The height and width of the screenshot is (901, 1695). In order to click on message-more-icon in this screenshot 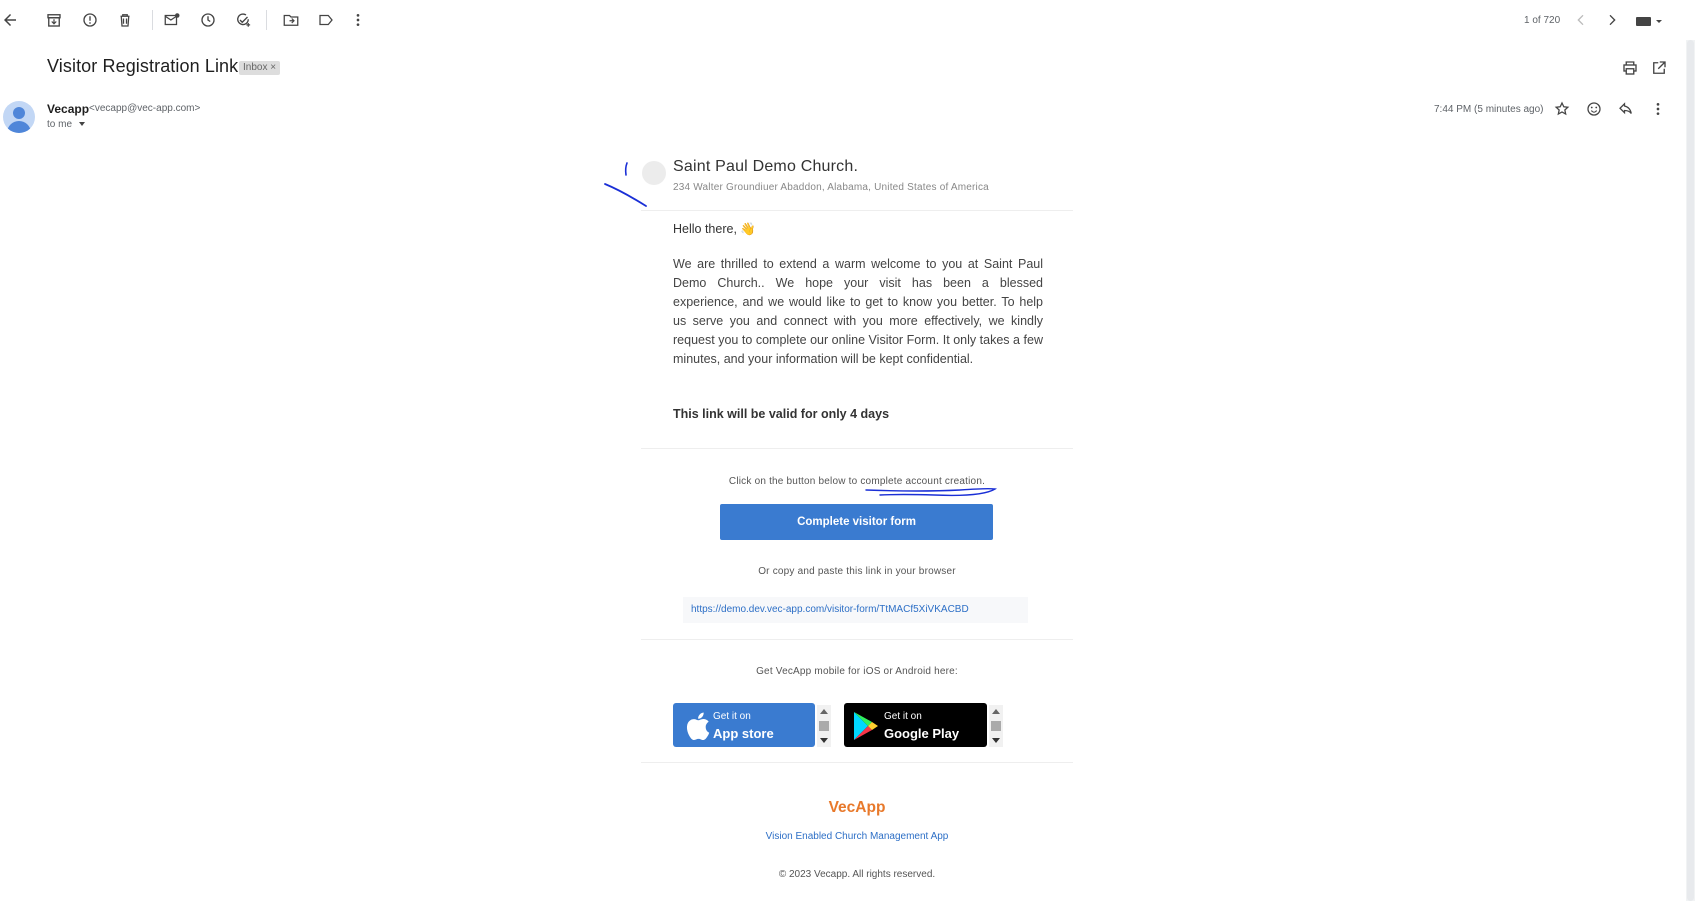, I will do `click(1658, 109)`.